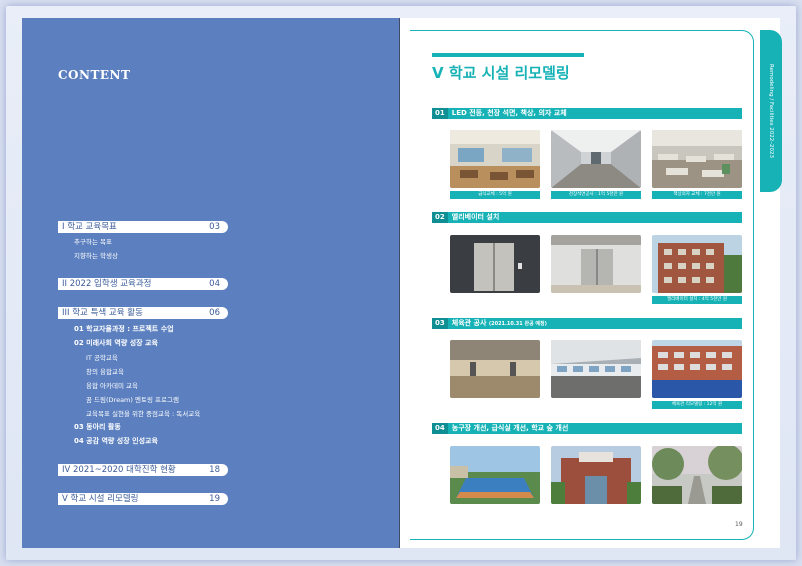  What do you see at coordinates (107, 284) in the screenshot?
I see `toc-entry-label: II 2022 입학생 교육과정` at bounding box center [107, 284].